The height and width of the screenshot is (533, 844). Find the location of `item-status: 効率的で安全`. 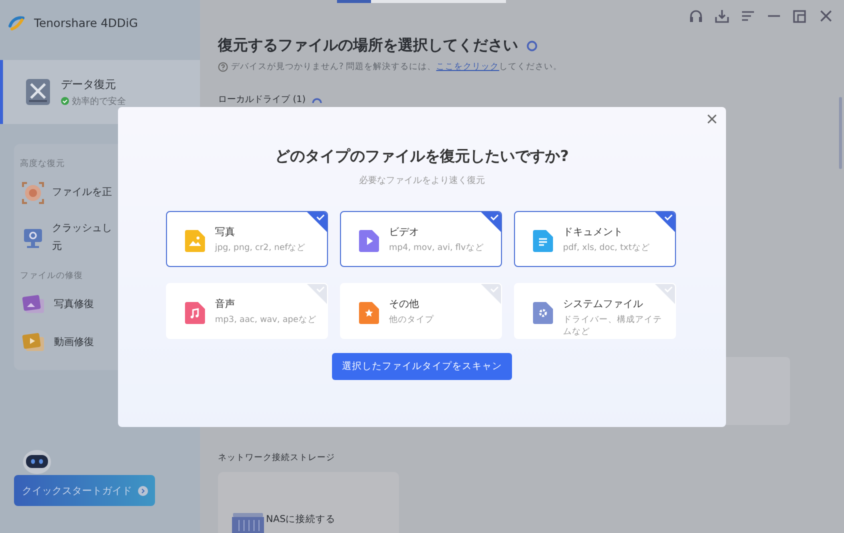

item-status: 効率的で安全 is located at coordinates (99, 102).